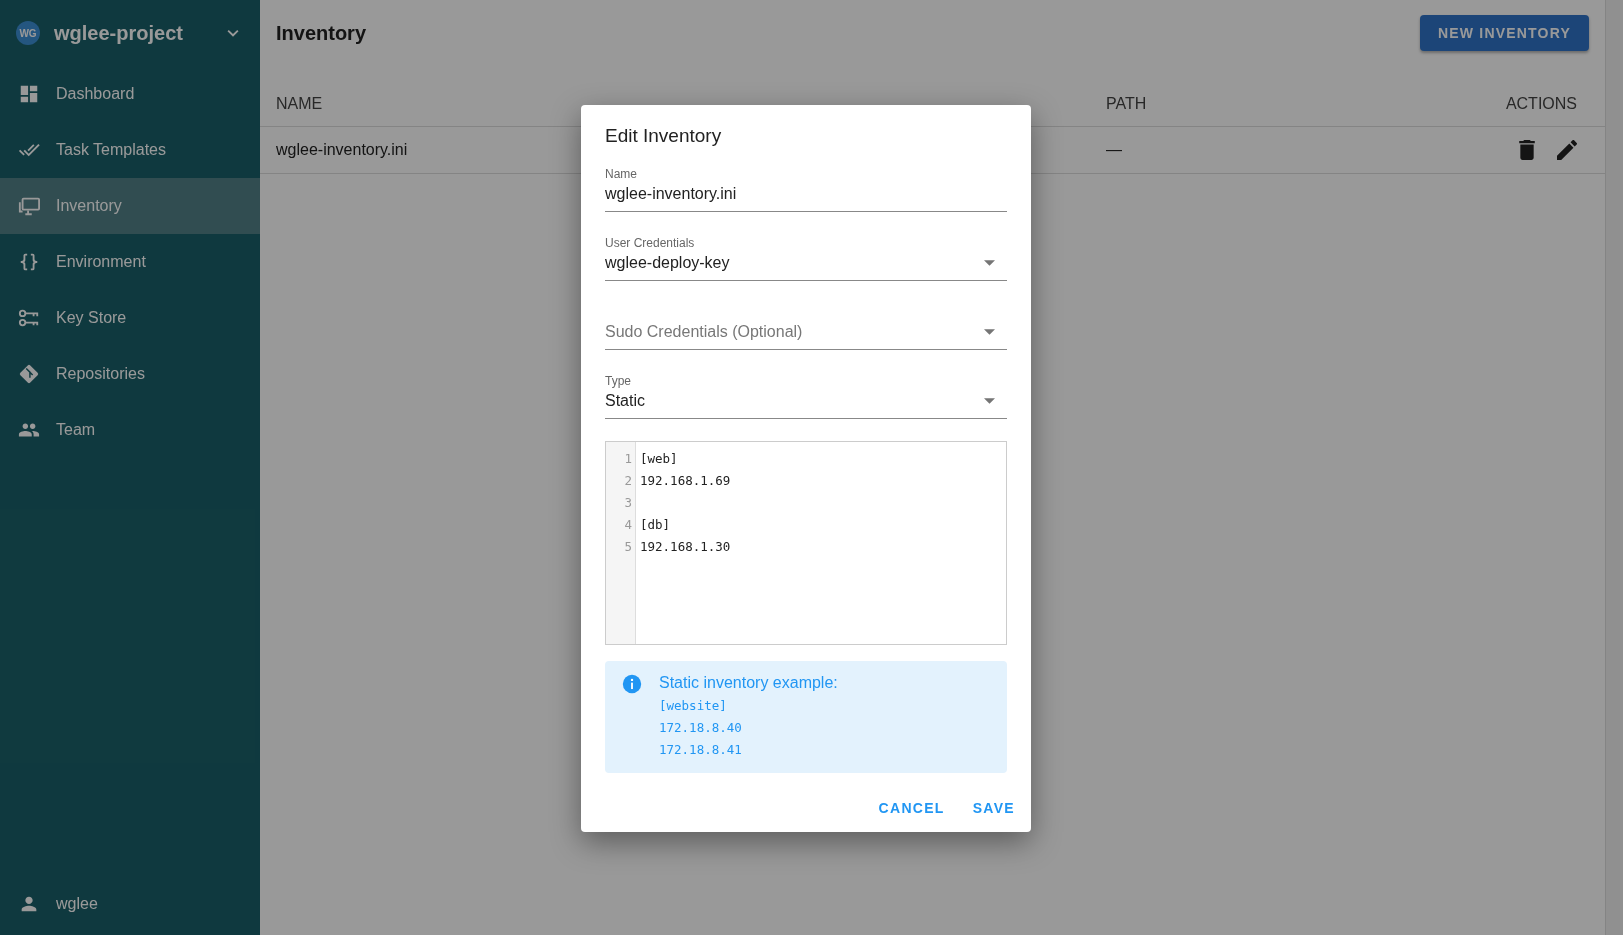 This screenshot has height=935, width=1623. Describe the element at coordinates (29, 94) in the screenshot. I see `dashboard-icon` at that location.